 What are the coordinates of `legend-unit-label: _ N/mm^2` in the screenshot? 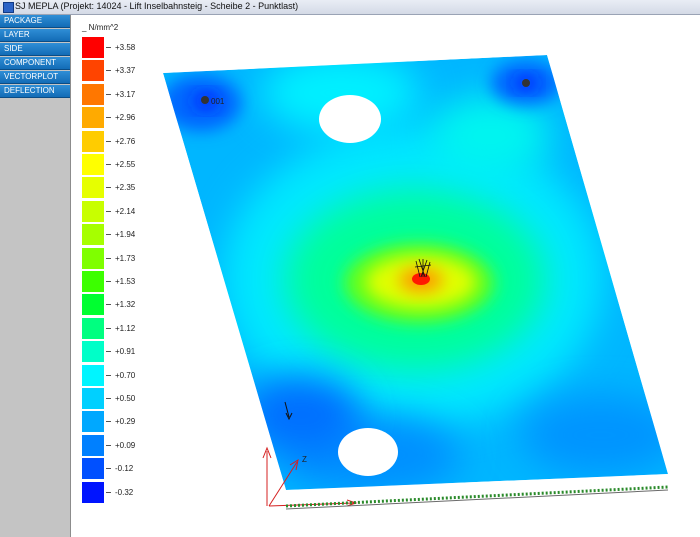 It's located at (100, 27).